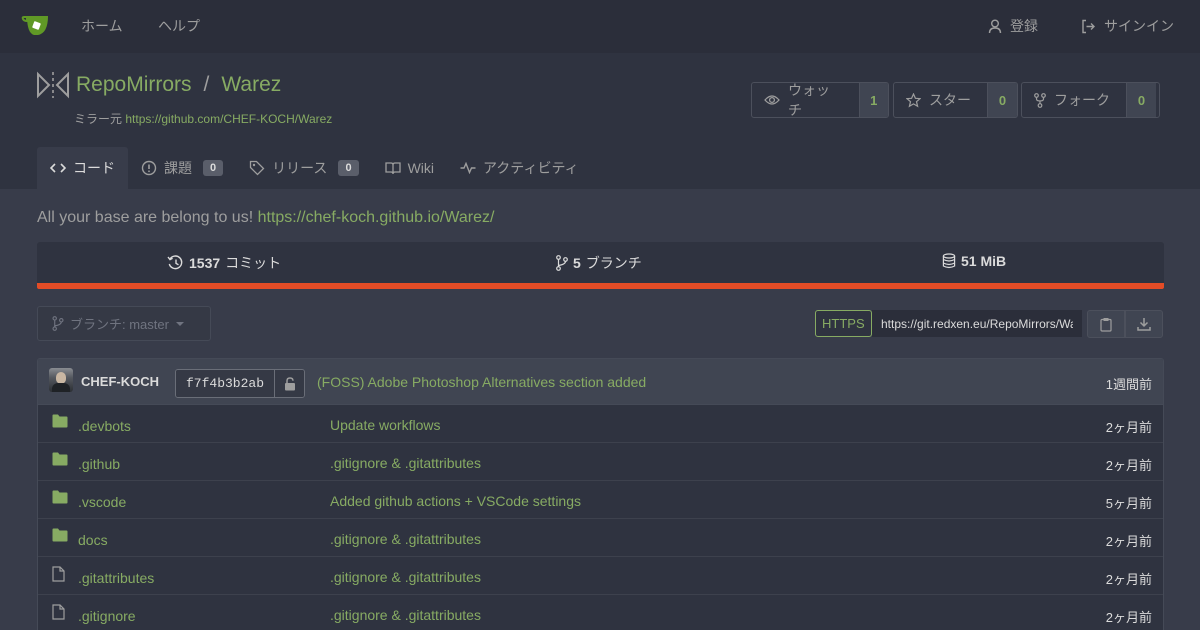 This screenshot has height=630, width=1200. I want to click on commits-stat: 1537 コミット, so click(224, 263).